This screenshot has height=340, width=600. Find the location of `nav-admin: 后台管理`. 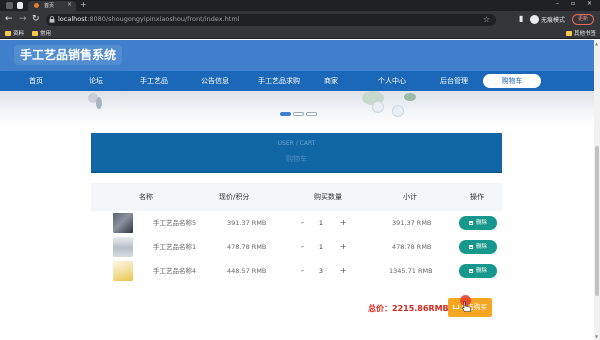

nav-admin: 后台管理 is located at coordinates (454, 81).